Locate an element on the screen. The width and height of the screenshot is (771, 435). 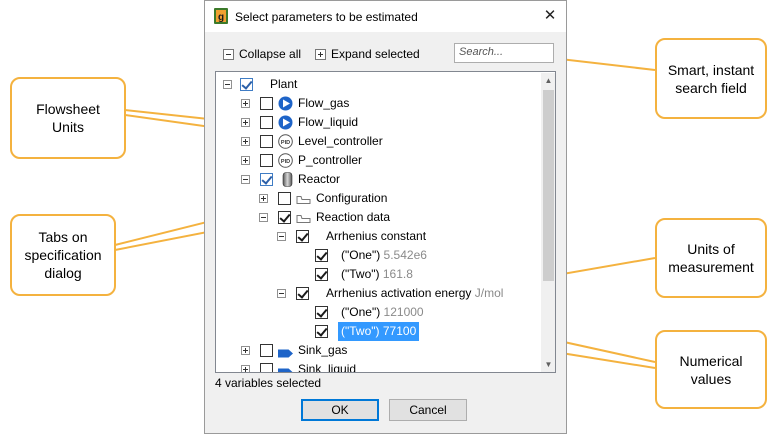
tree-item-configuration: Configuration is located at coordinates (376, 198).